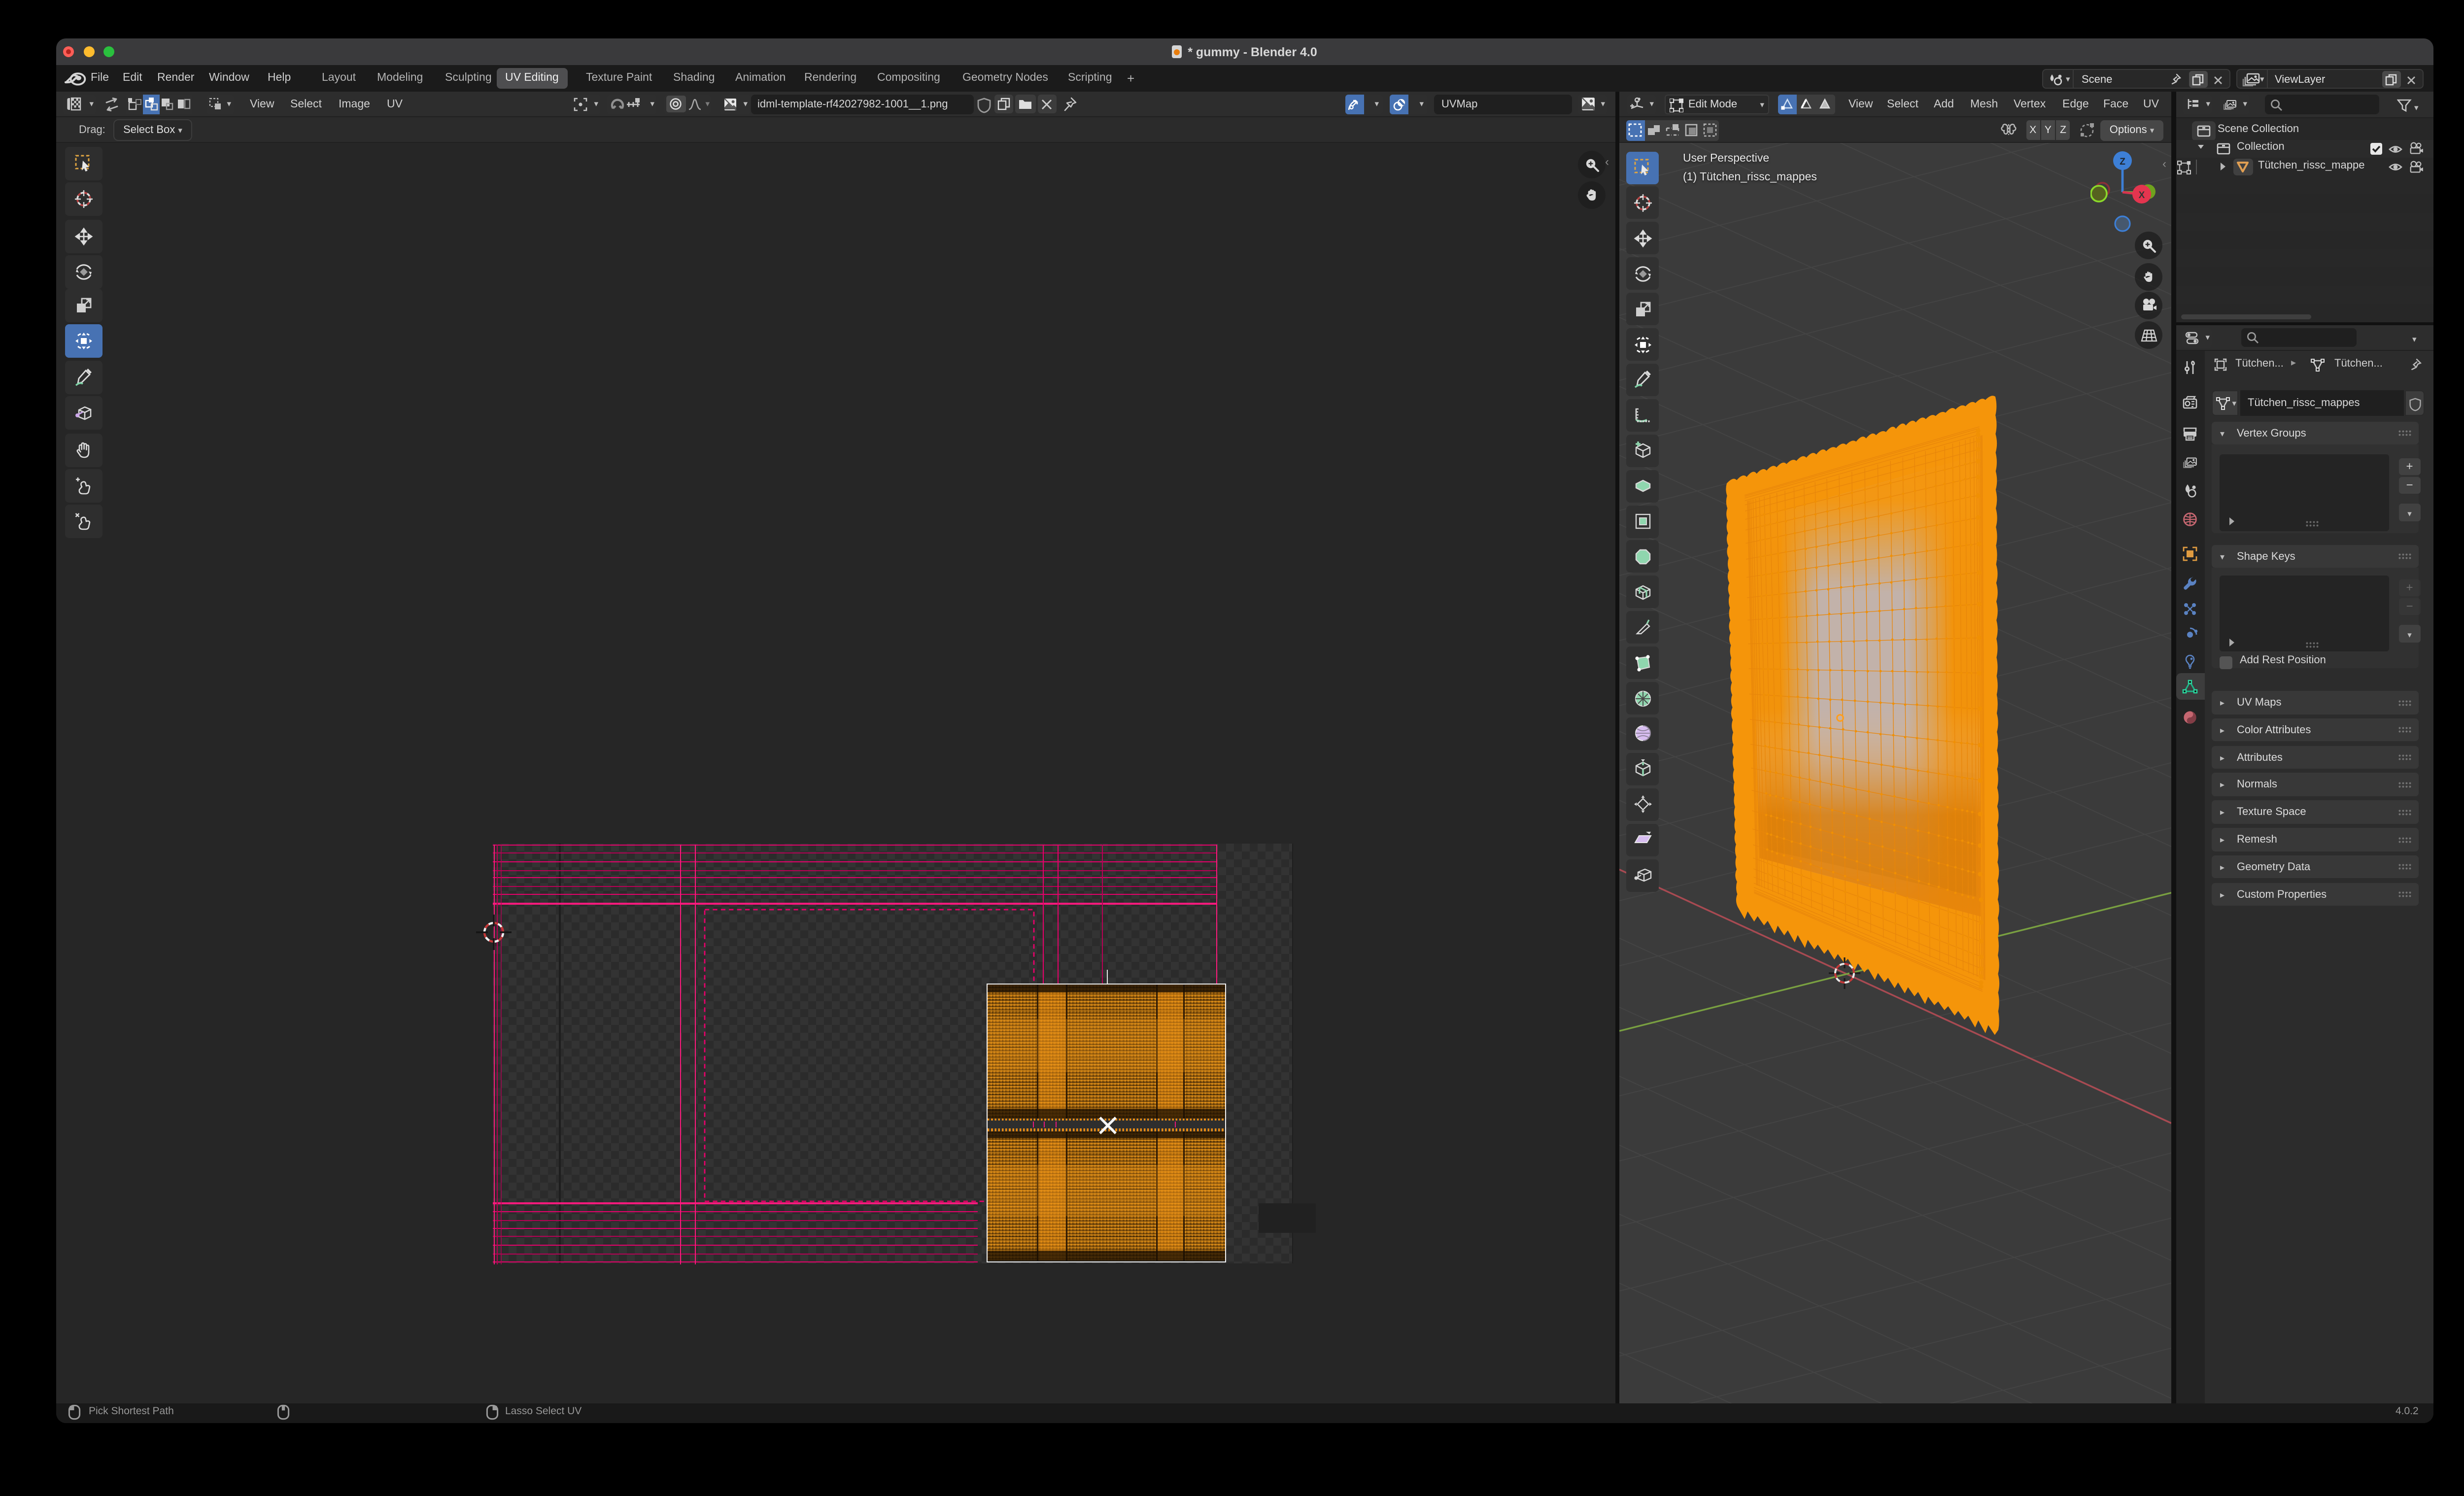  What do you see at coordinates (2122, 161) in the screenshot?
I see `svg-text: Z` at bounding box center [2122, 161].